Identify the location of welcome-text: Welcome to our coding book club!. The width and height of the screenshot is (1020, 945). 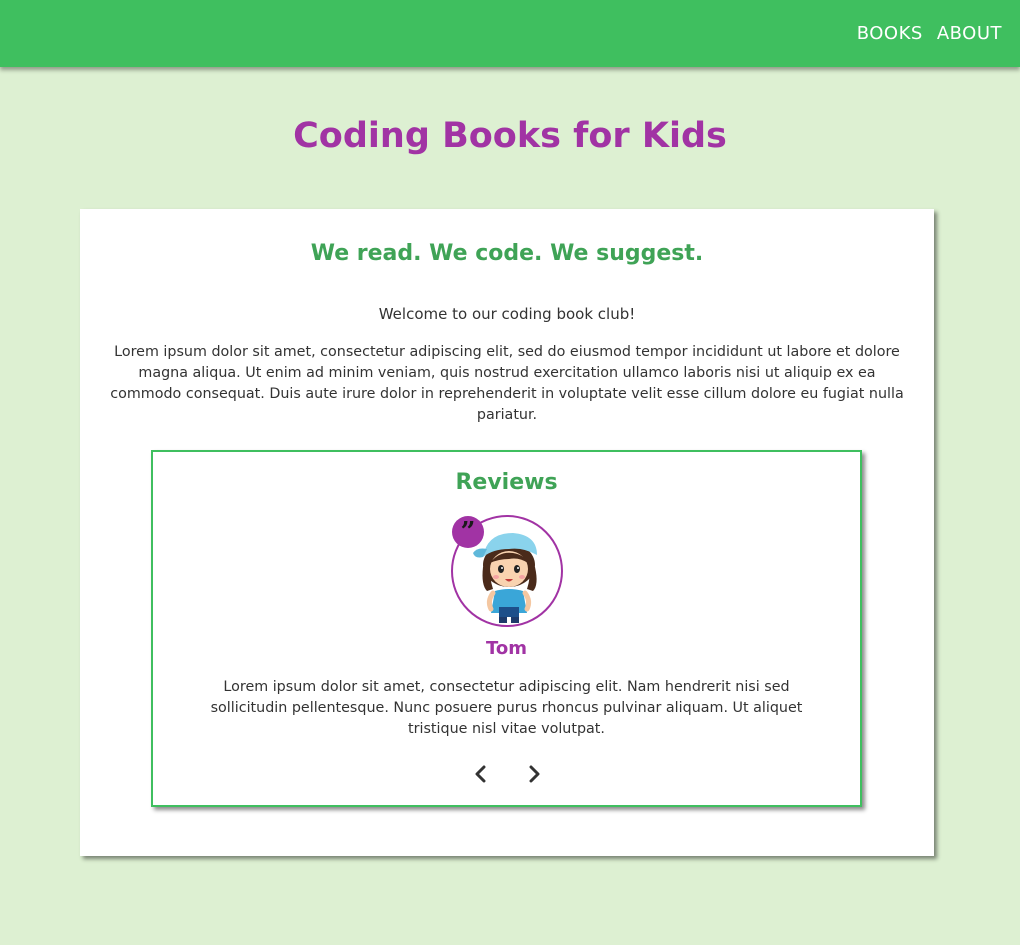
(507, 314).